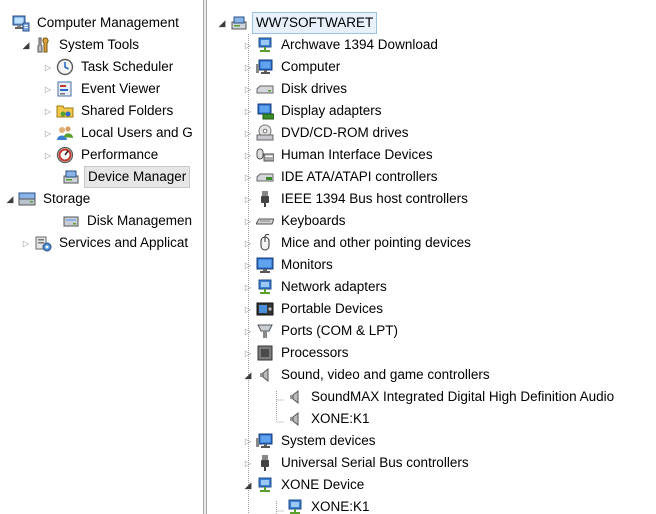 This screenshot has height=514, width=656. Describe the element at coordinates (332, 308) in the screenshot. I see `device-category-label: Portable Devices` at that location.